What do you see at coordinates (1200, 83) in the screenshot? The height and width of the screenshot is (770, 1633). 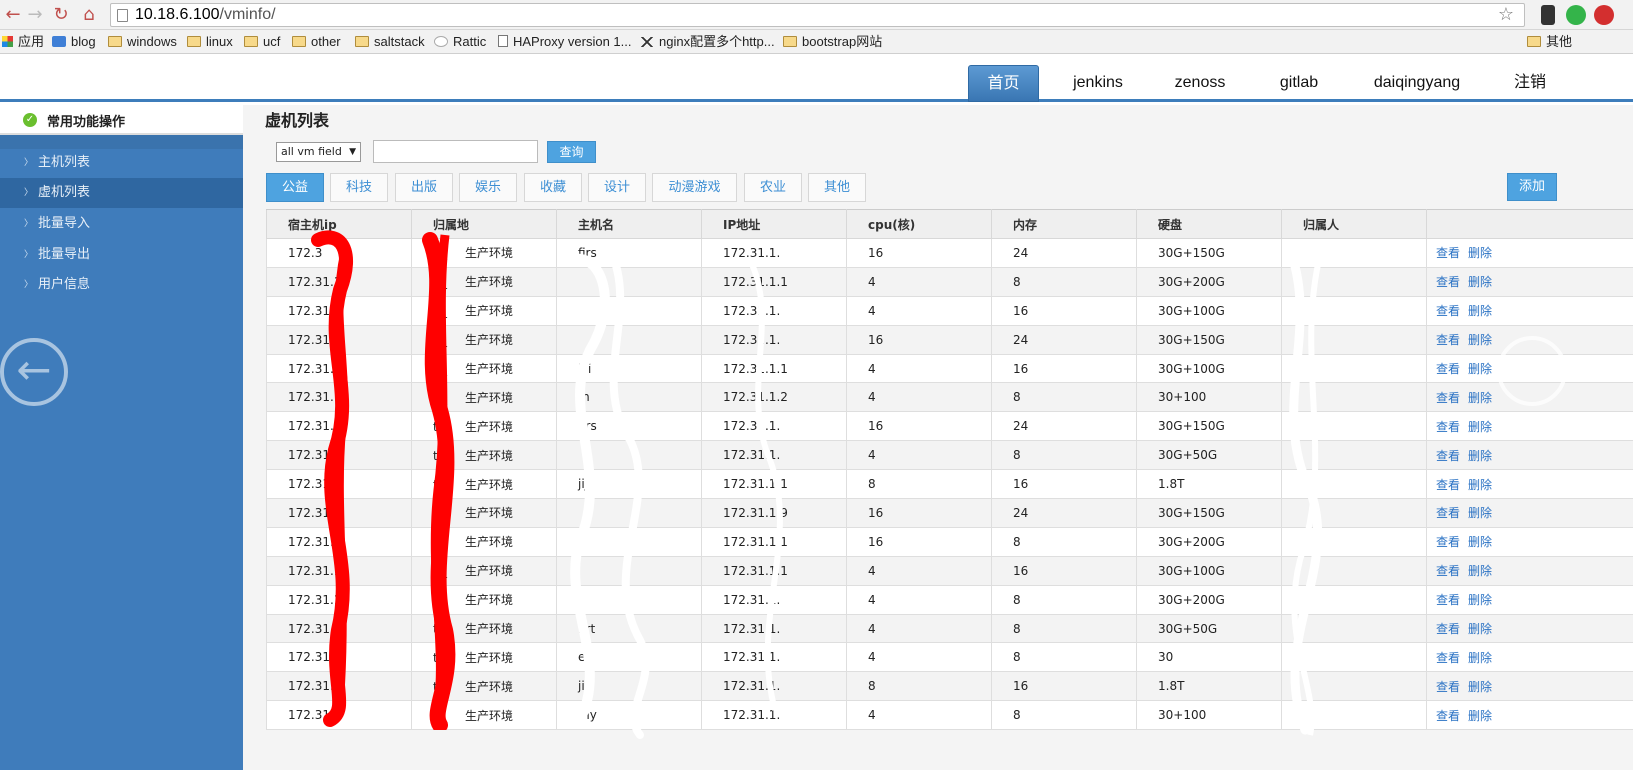 I see `nav-zenoss: zenoss` at bounding box center [1200, 83].